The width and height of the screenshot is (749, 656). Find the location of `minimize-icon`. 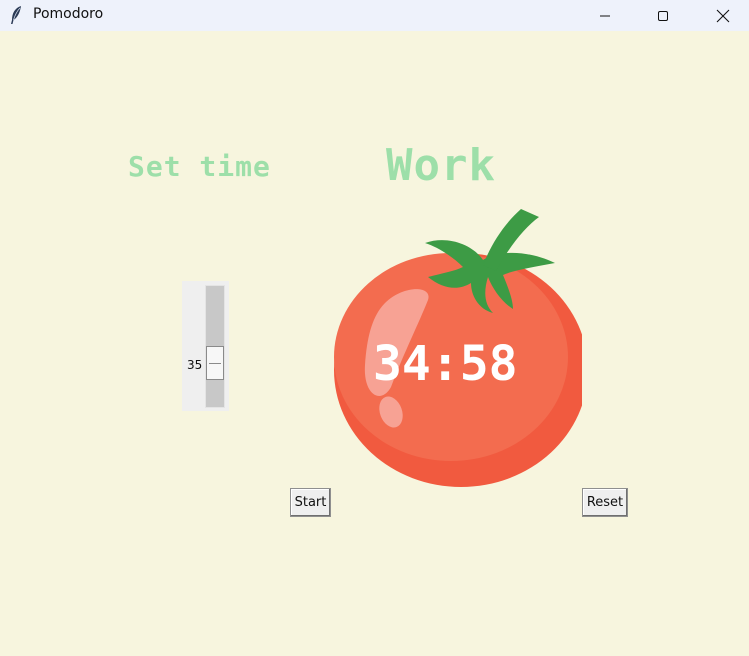

minimize-icon is located at coordinates (605, 15).